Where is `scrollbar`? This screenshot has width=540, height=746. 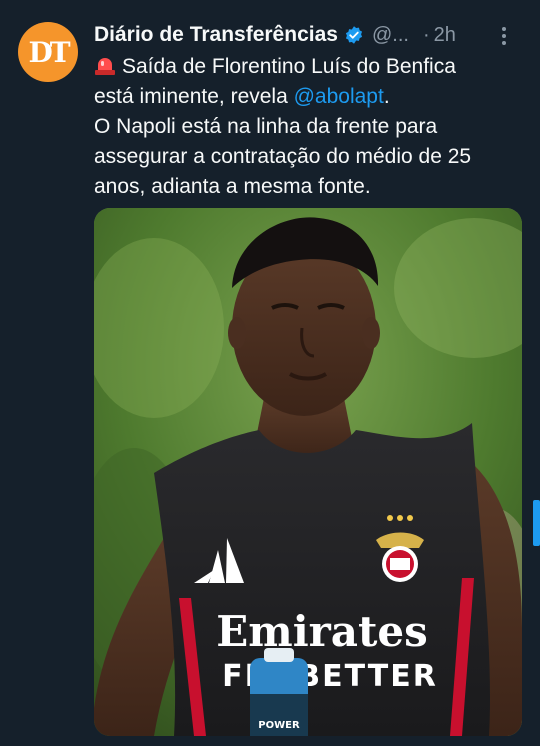
scrollbar is located at coordinates (536, 523).